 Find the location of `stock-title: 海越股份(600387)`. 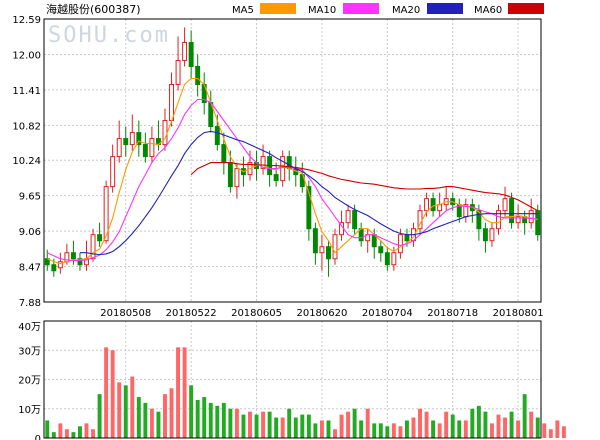

stock-title: 海越股份(600387) is located at coordinates (93, 9).